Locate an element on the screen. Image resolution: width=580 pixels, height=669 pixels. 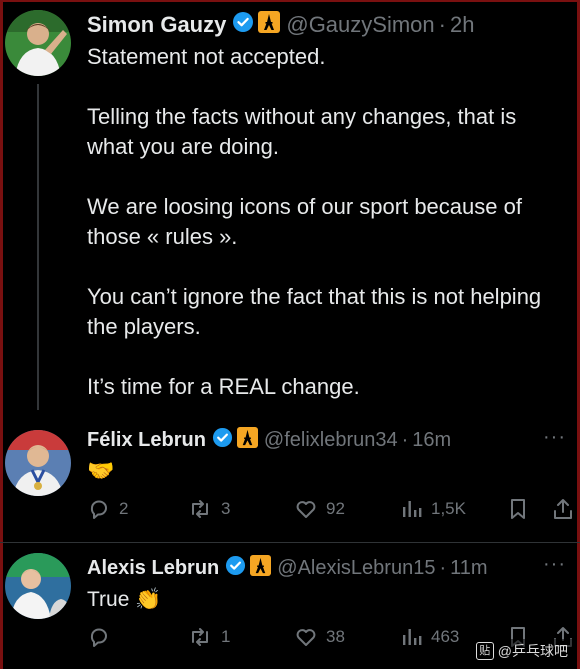
views-button: 1,5K is located at coordinates (433, 509).